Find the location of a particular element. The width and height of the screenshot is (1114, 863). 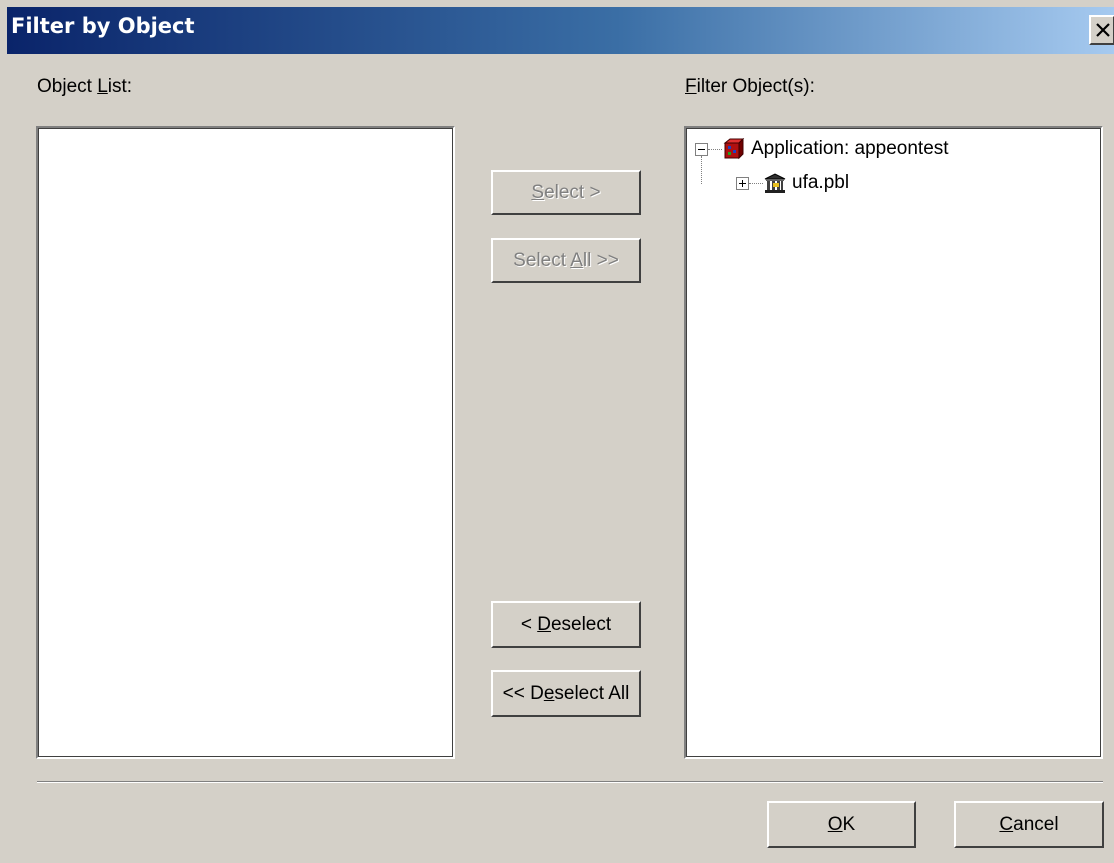

tree-node-library: ufa.pbl is located at coordinates (792, 183).